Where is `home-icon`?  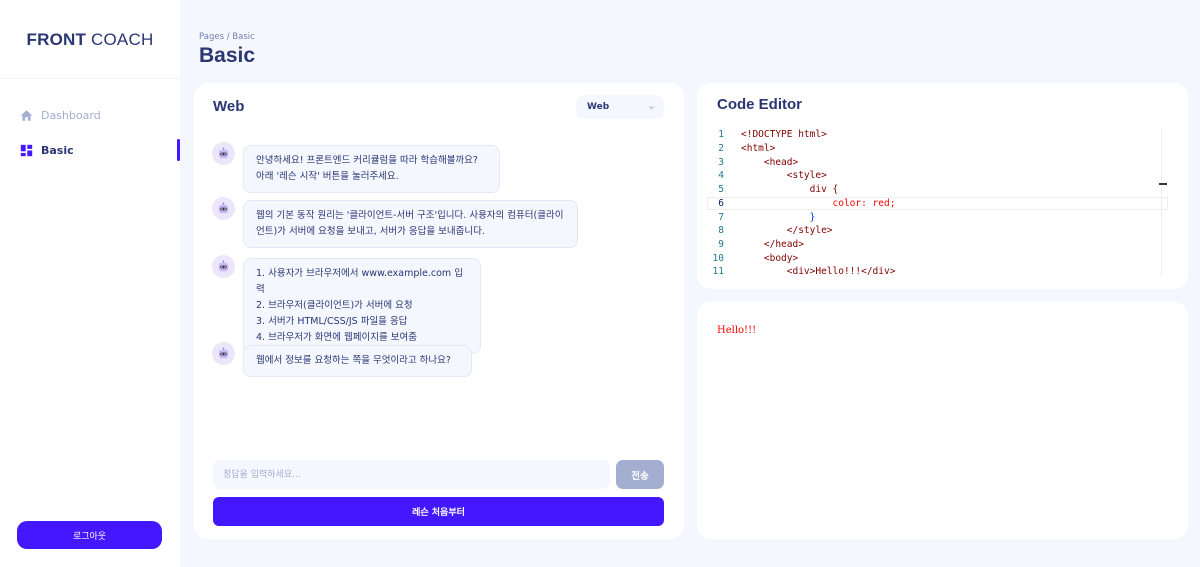 home-icon is located at coordinates (26, 115).